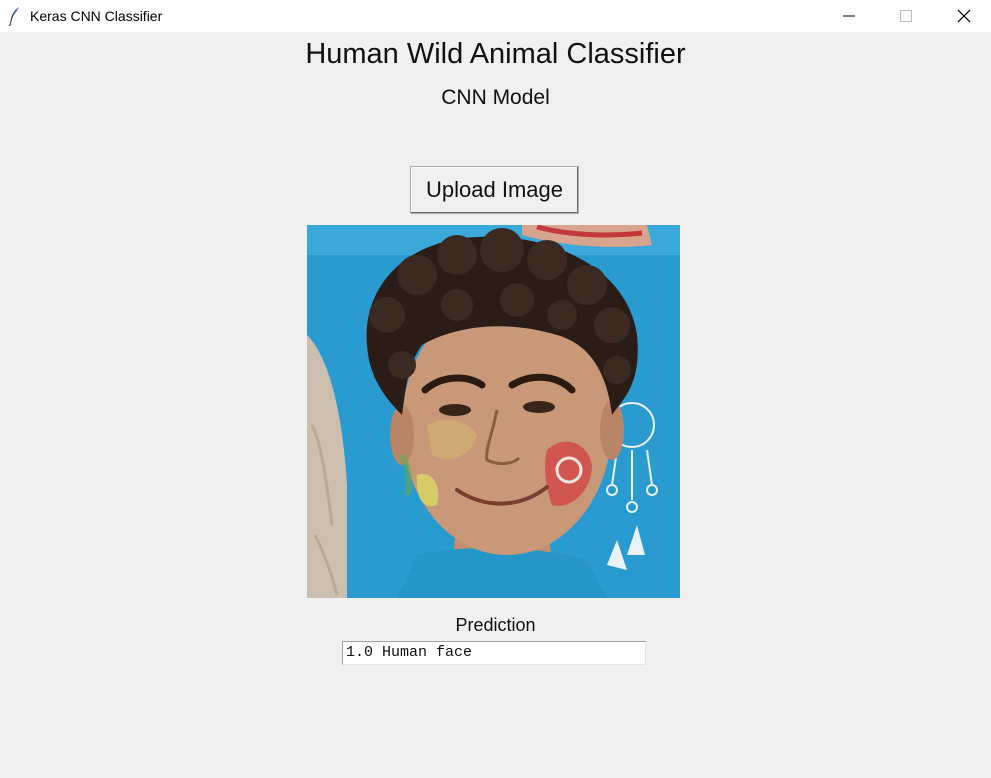 The width and height of the screenshot is (991, 778). Describe the element at coordinates (495, 16) in the screenshot. I see `title-bar: Keras CNN Classifier` at that location.